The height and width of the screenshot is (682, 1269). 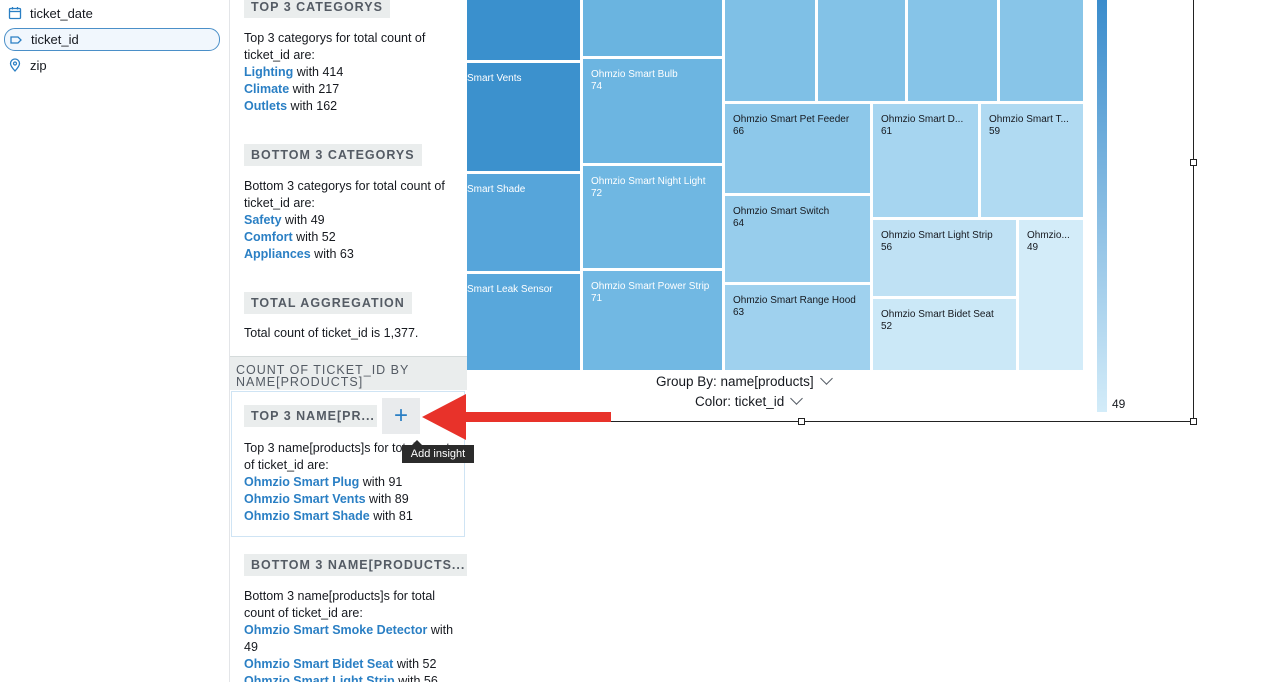 I want to click on tile-value: 61, so click(x=887, y=131).